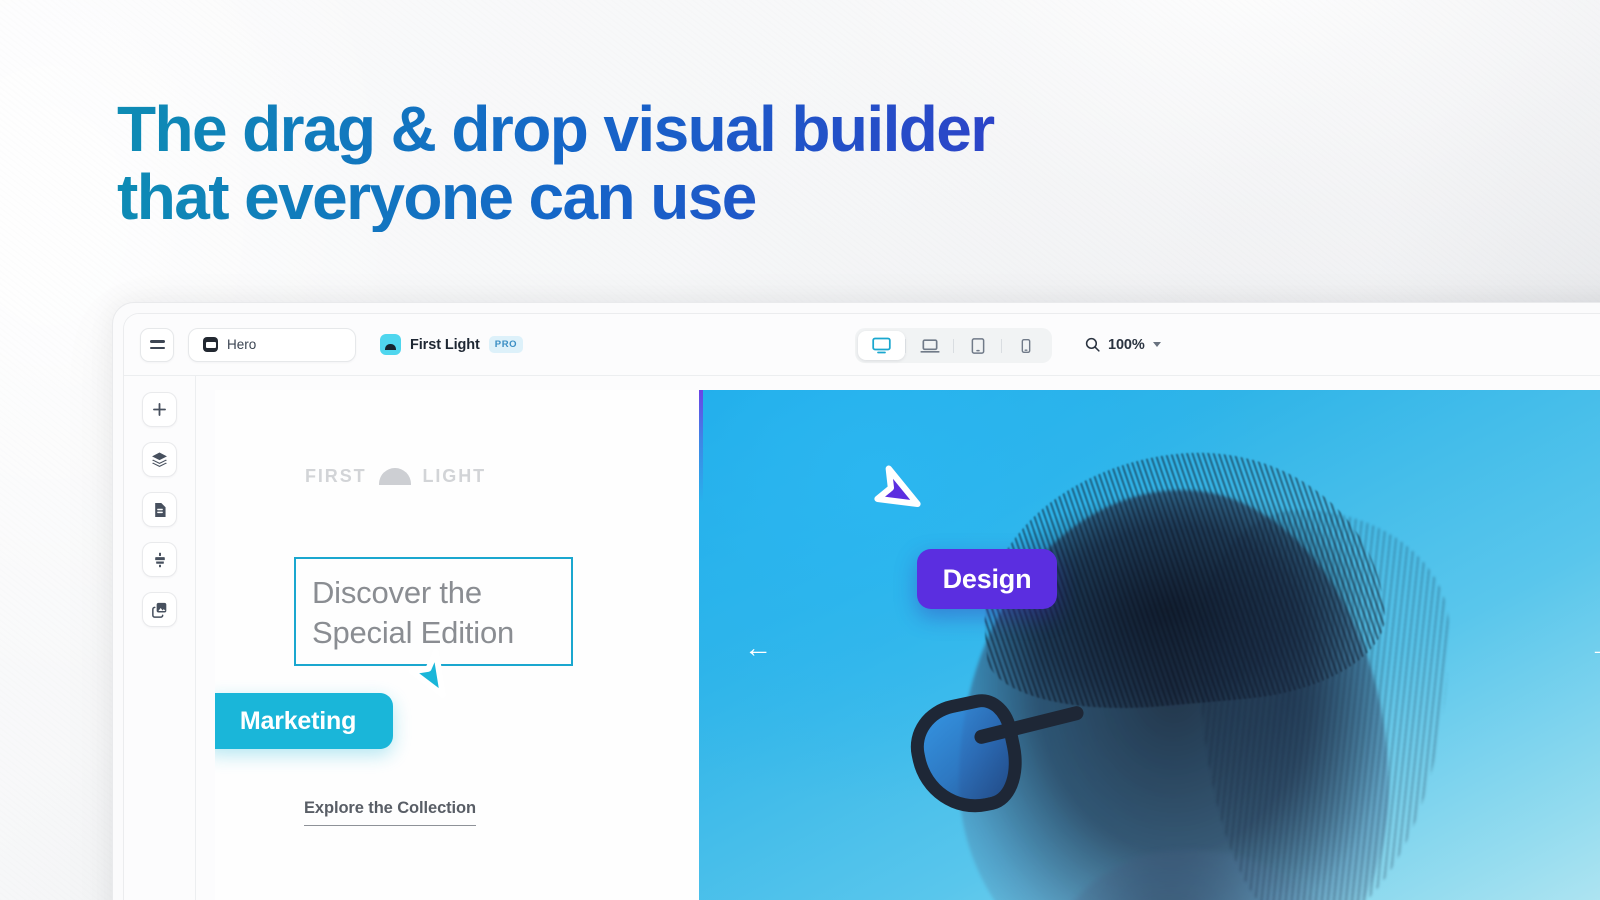  Describe the element at coordinates (1126, 344) in the screenshot. I see `zoom-value: 100%` at that location.